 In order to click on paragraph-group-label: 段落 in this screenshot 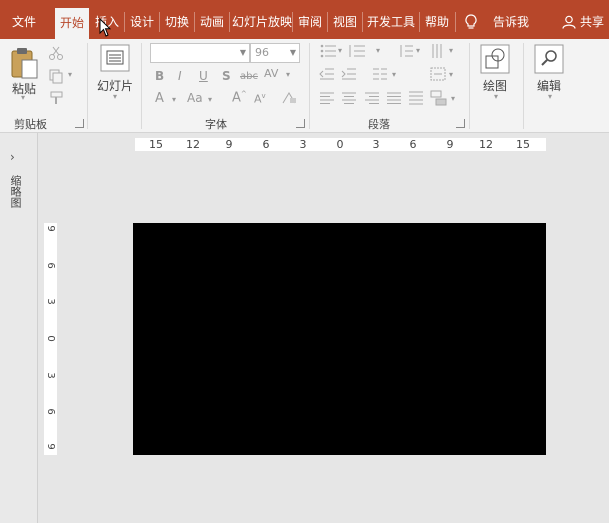, I will do `click(379, 124)`.